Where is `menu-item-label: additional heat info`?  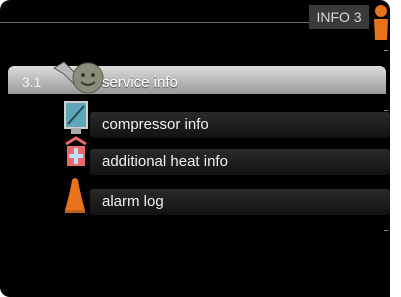 menu-item-label: additional heat info is located at coordinates (165, 161).